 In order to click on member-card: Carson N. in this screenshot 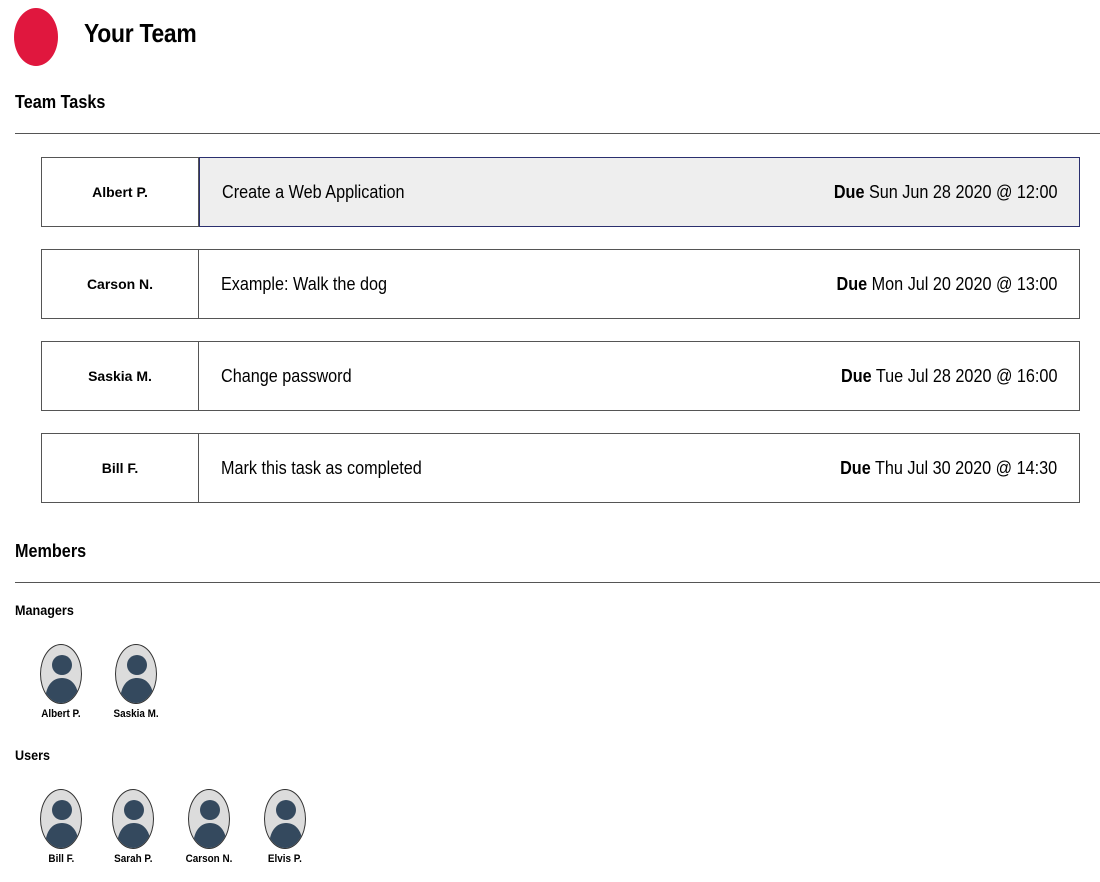, I will do `click(209, 827)`.